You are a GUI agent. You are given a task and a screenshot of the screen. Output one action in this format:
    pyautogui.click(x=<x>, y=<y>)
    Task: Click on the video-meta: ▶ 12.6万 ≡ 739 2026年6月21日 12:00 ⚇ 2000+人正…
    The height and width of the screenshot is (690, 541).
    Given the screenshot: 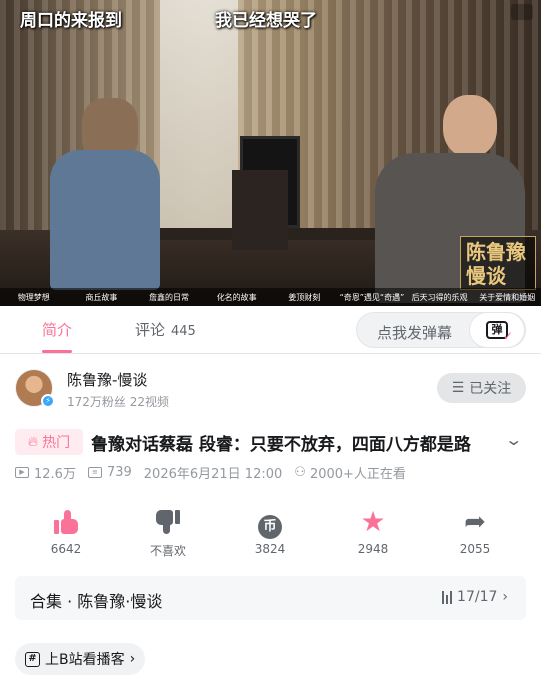 What is the action you would take?
    pyautogui.click(x=210, y=472)
    